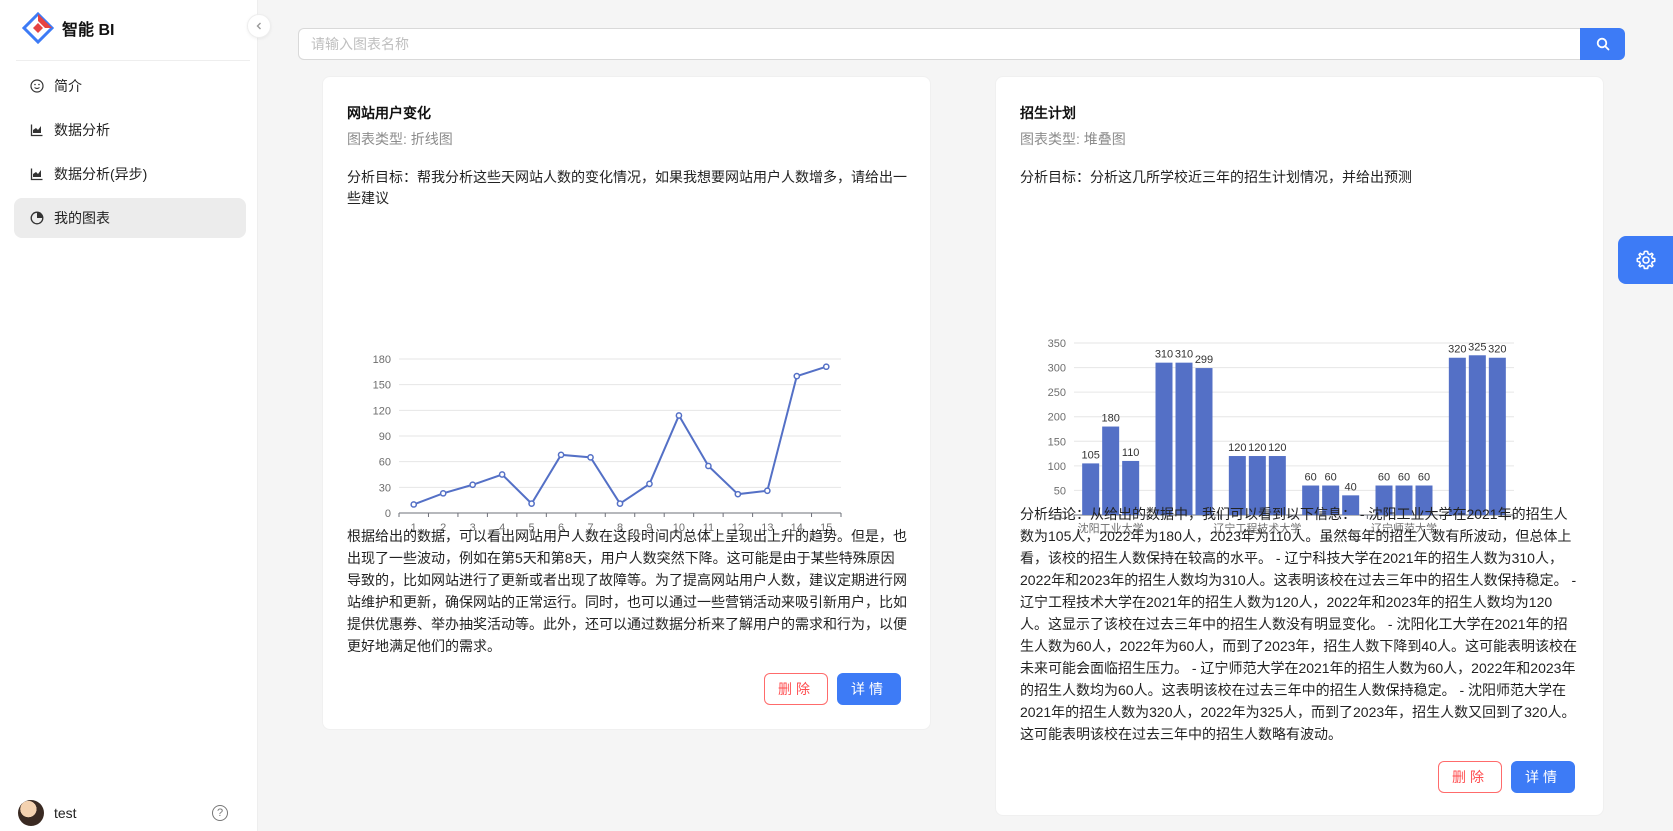 The height and width of the screenshot is (831, 1673). Describe the element at coordinates (31, 813) in the screenshot. I see `avatar` at that location.